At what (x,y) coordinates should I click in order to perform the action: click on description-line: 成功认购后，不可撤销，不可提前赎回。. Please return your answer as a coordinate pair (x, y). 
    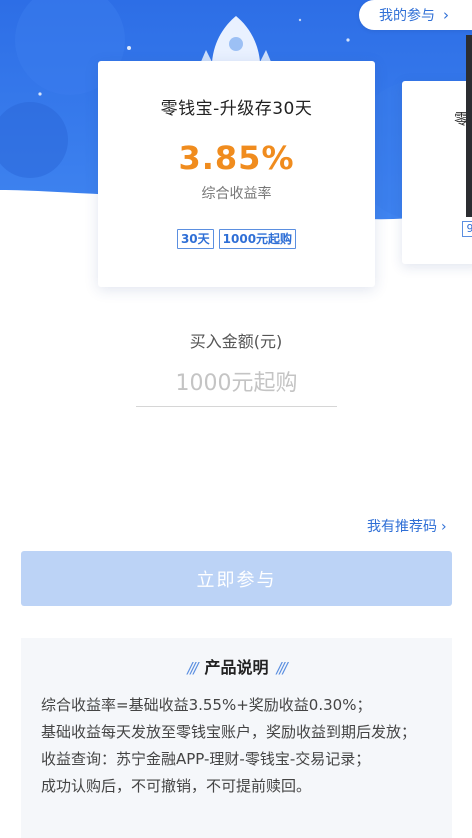
    Looking at the image, I should click on (176, 786).